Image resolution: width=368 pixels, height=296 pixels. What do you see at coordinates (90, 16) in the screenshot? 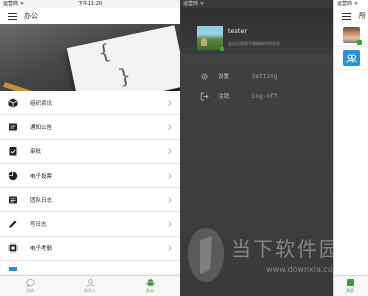
I see `top-navbar: 办公` at bounding box center [90, 16].